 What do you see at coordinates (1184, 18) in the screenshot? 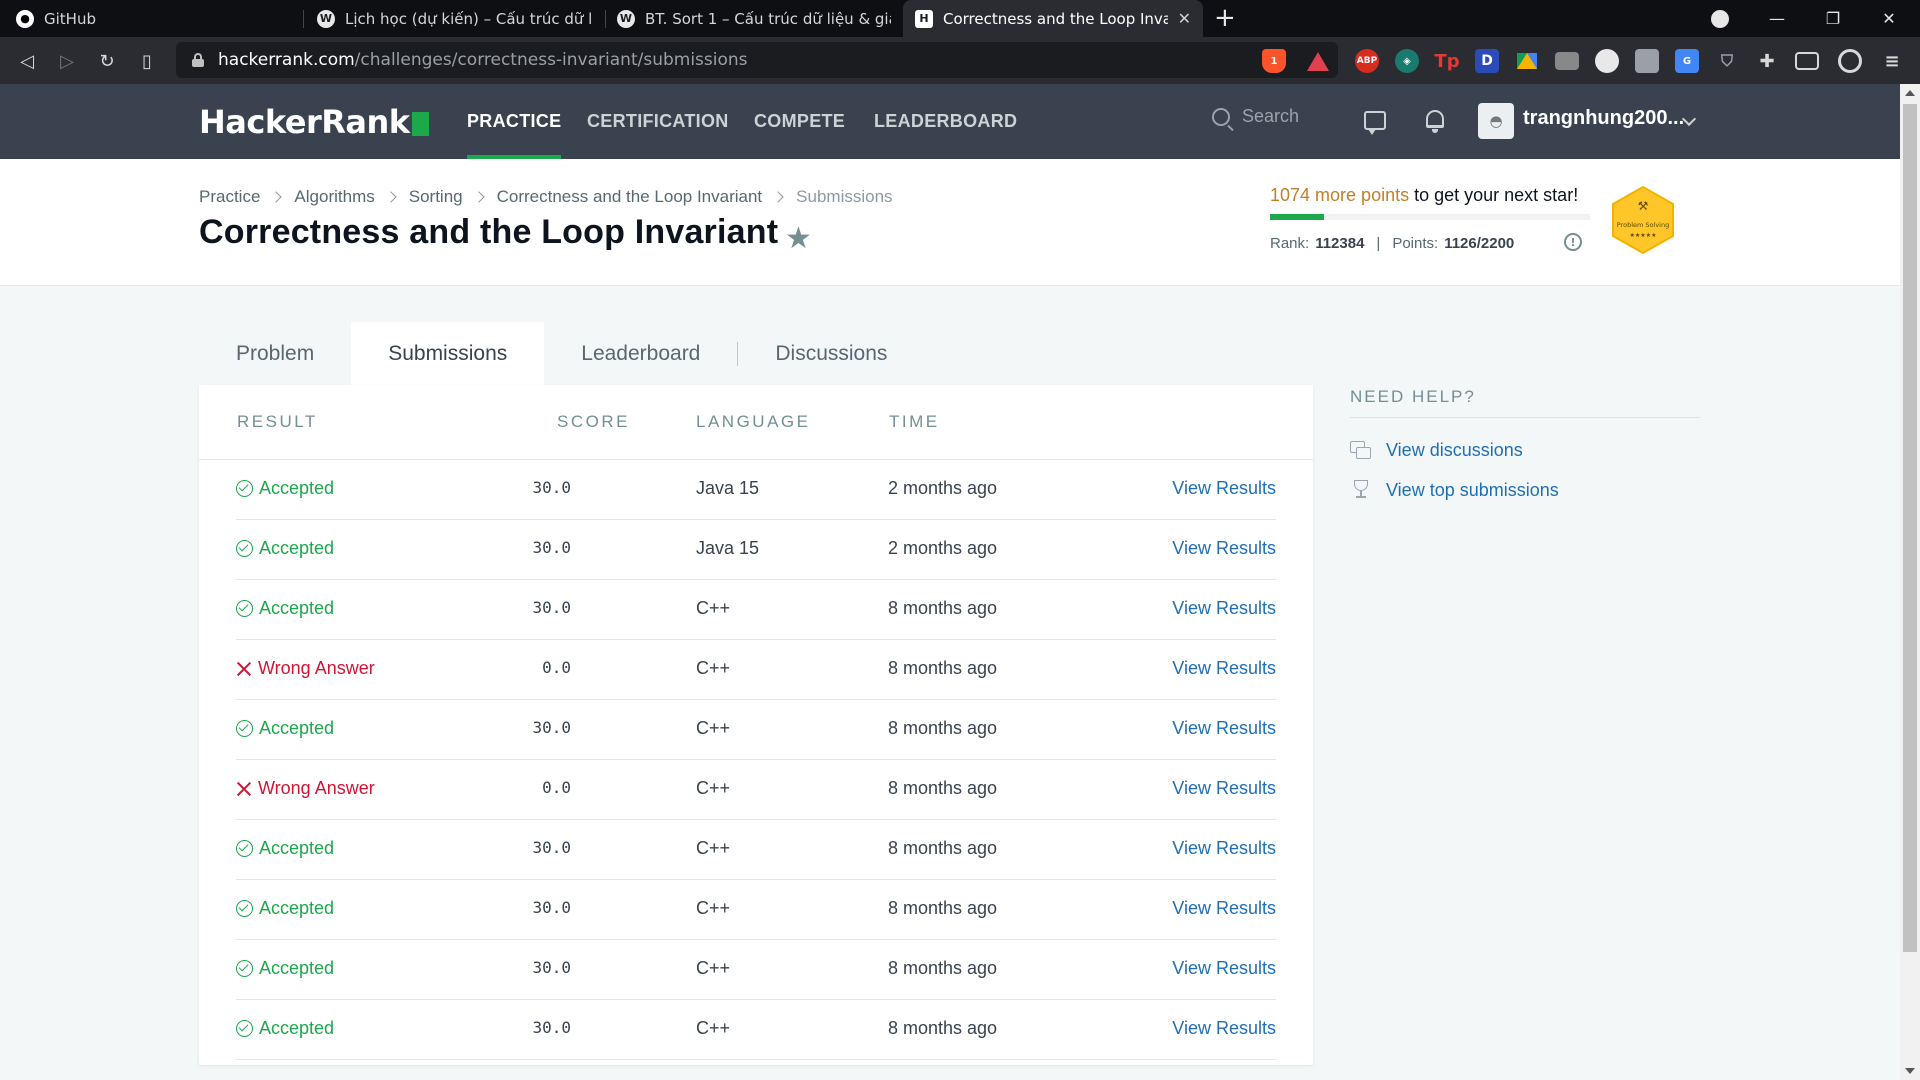
I see `close-tab-icon: ✕` at bounding box center [1184, 18].